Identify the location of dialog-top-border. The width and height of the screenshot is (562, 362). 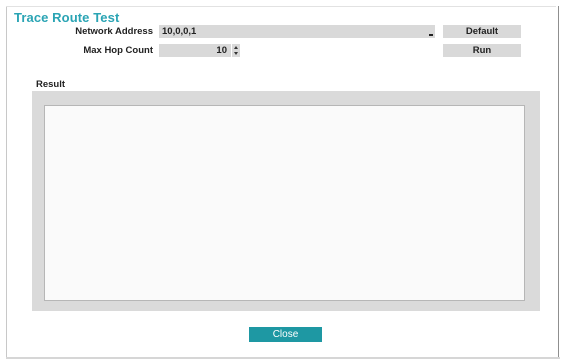
(281, 6).